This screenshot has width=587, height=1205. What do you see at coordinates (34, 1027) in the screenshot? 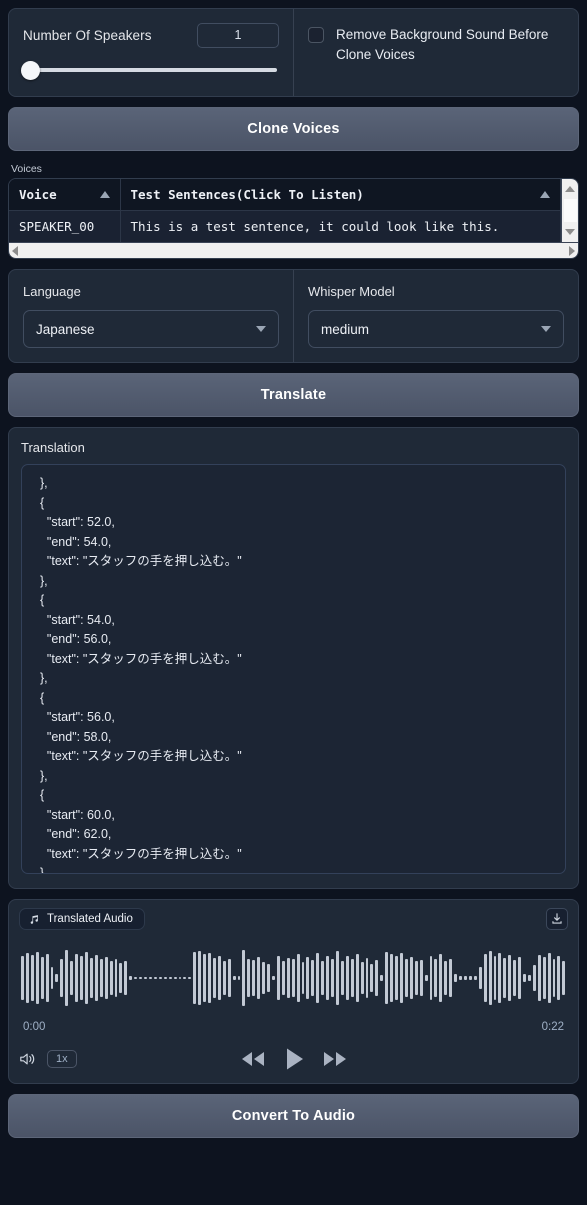
I see `audio-current-time: 0:00` at bounding box center [34, 1027].